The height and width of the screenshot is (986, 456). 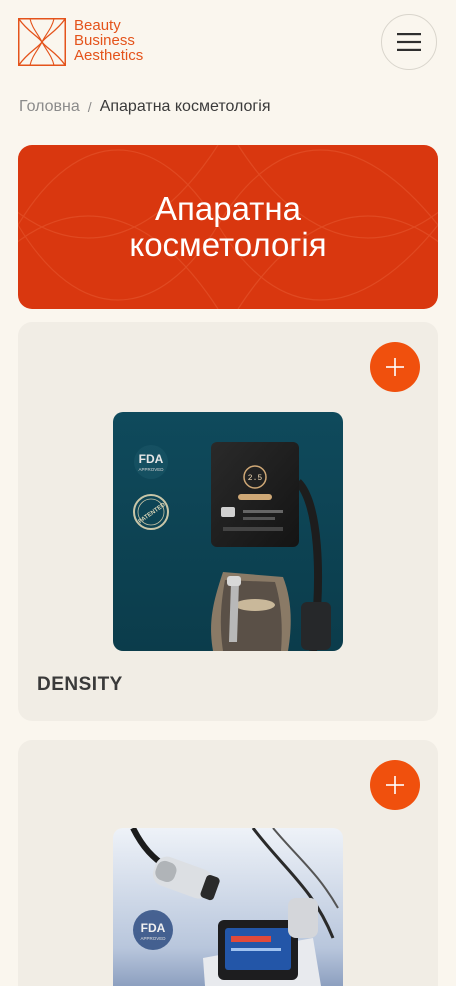 What do you see at coordinates (104, 40) in the screenshot?
I see `brand-line-2: Business` at bounding box center [104, 40].